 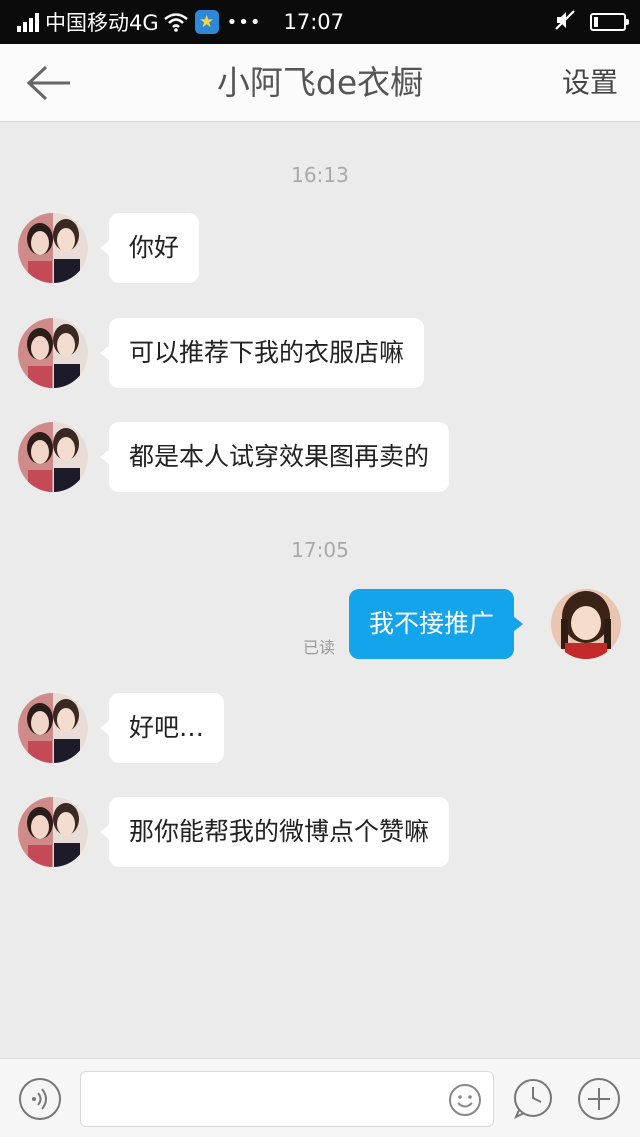 I want to click on incoming-message: 都是本人试穿效果图再卖的, so click(x=274, y=457).